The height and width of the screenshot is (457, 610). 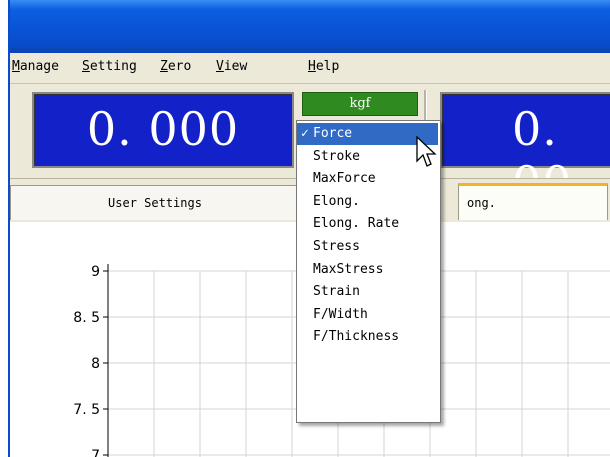 What do you see at coordinates (323, 66) in the screenshot?
I see `menu-help: Help` at bounding box center [323, 66].